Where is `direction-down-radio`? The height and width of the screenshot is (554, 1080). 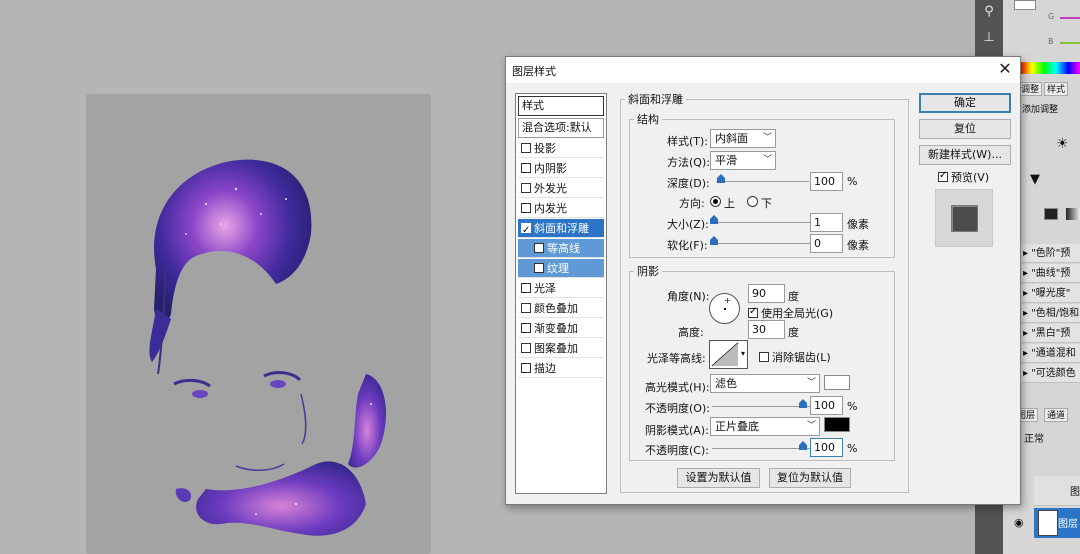
direction-down-radio is located at coordinates (752, 201).